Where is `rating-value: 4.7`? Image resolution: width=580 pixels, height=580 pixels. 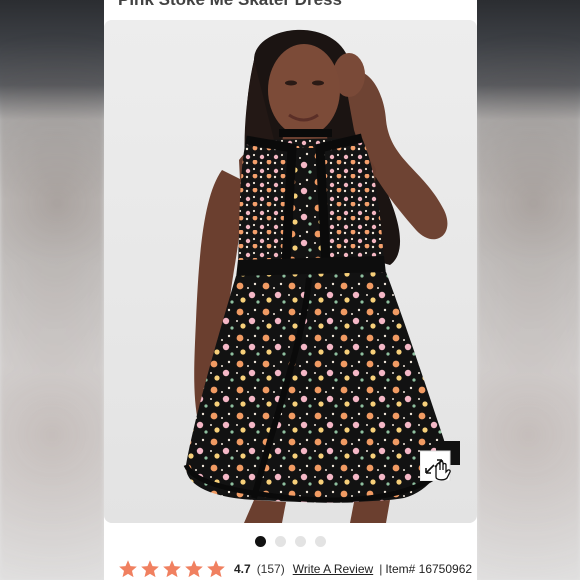 rating-value: 4.7 is located at coordinates (242, 569).